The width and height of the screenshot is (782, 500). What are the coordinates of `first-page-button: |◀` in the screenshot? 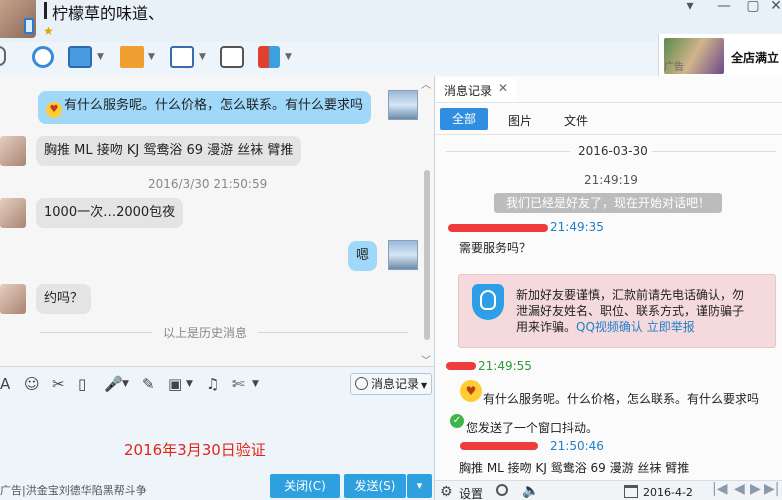 It's located at (719, 489).